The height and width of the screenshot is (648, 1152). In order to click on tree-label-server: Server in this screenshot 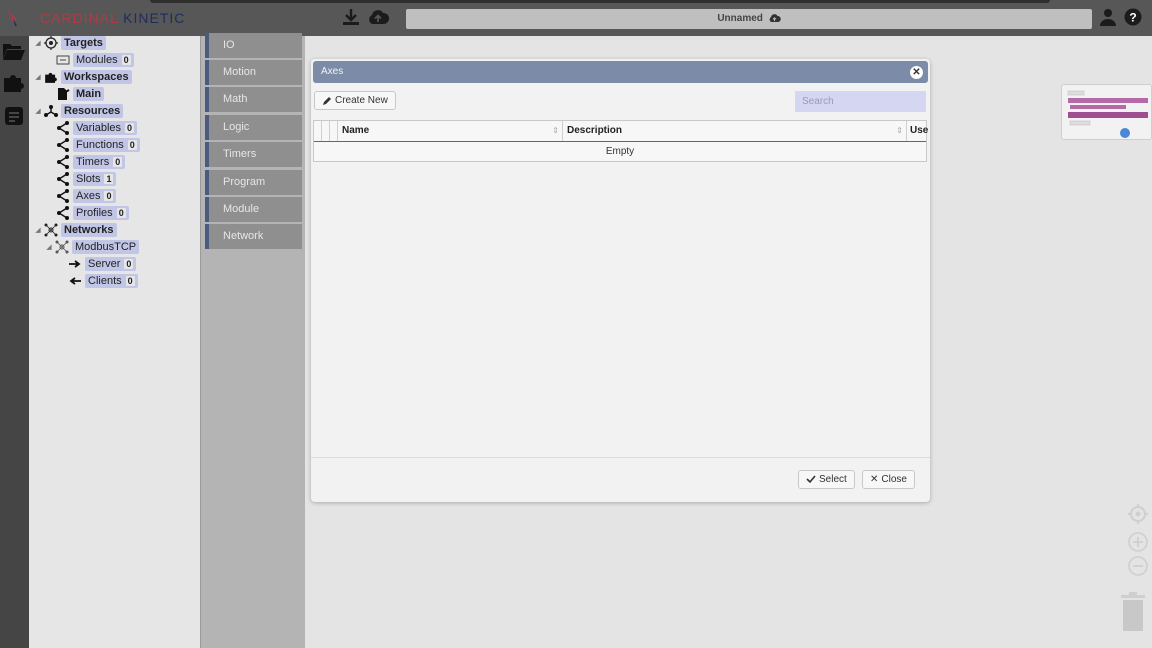, I will do `click(104, 263)`.